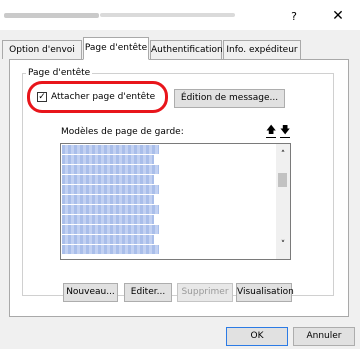  Describe the element at coordinates (42, 49) in the screenshot. I see `tab-option-envoi: Option d'envoi` at that location.